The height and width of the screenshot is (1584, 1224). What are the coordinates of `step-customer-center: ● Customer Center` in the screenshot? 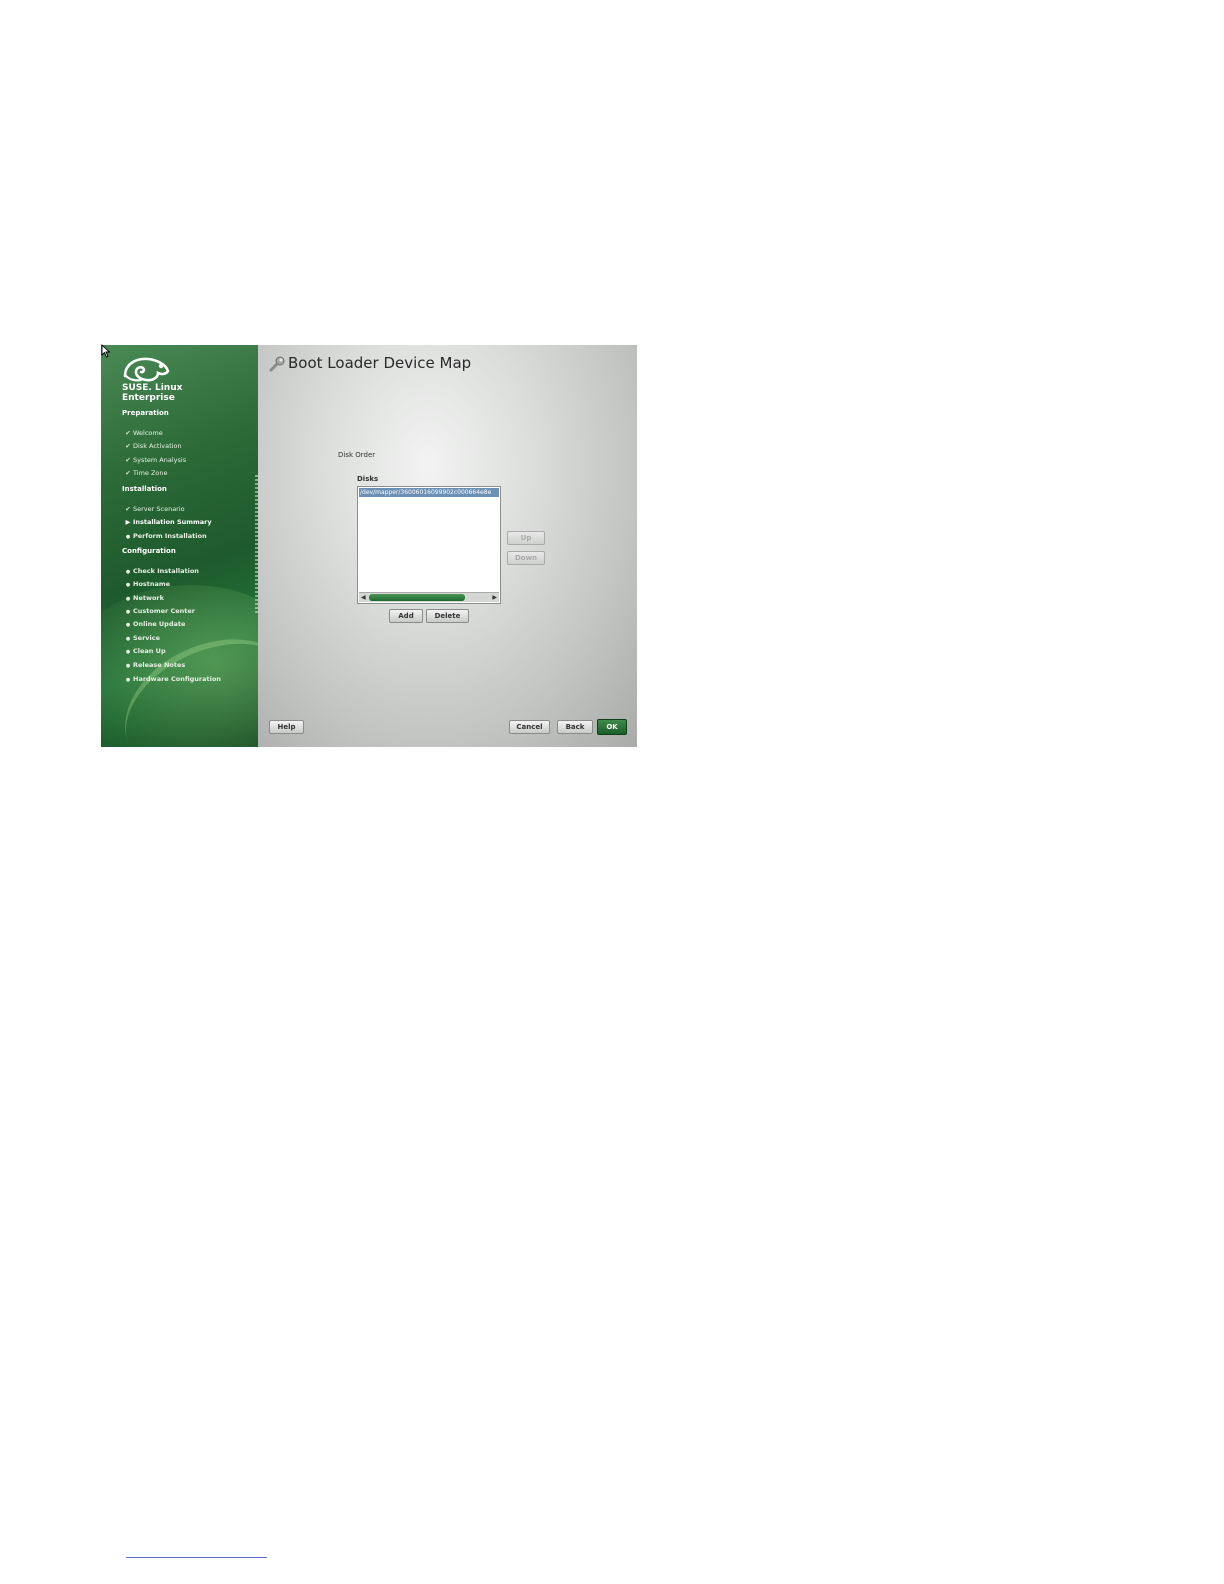 It's located at (159, 612).